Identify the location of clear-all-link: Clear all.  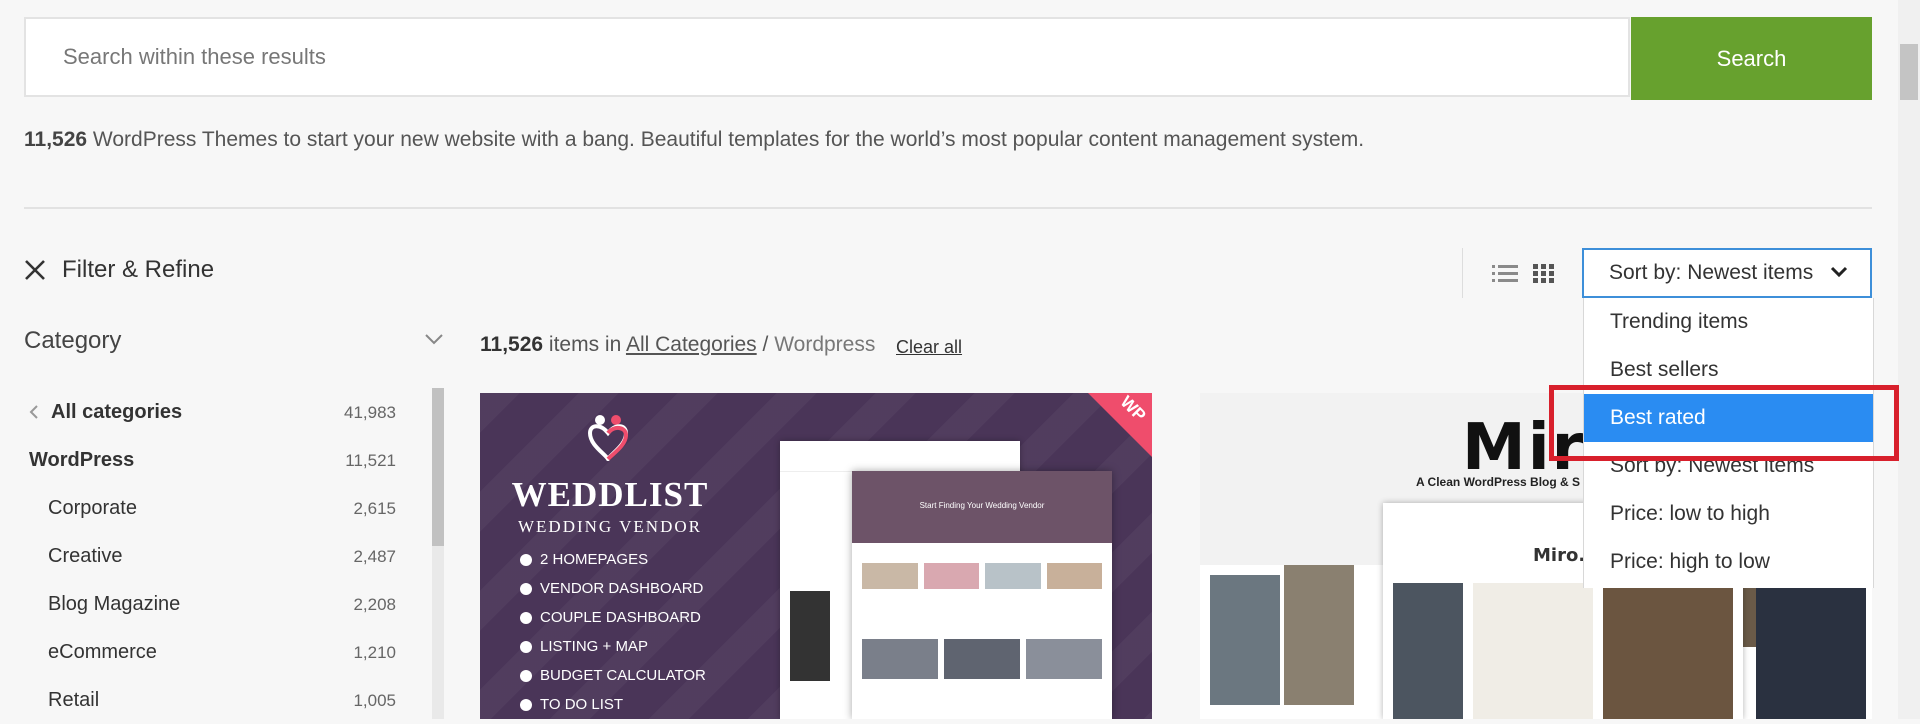
(929, 347).